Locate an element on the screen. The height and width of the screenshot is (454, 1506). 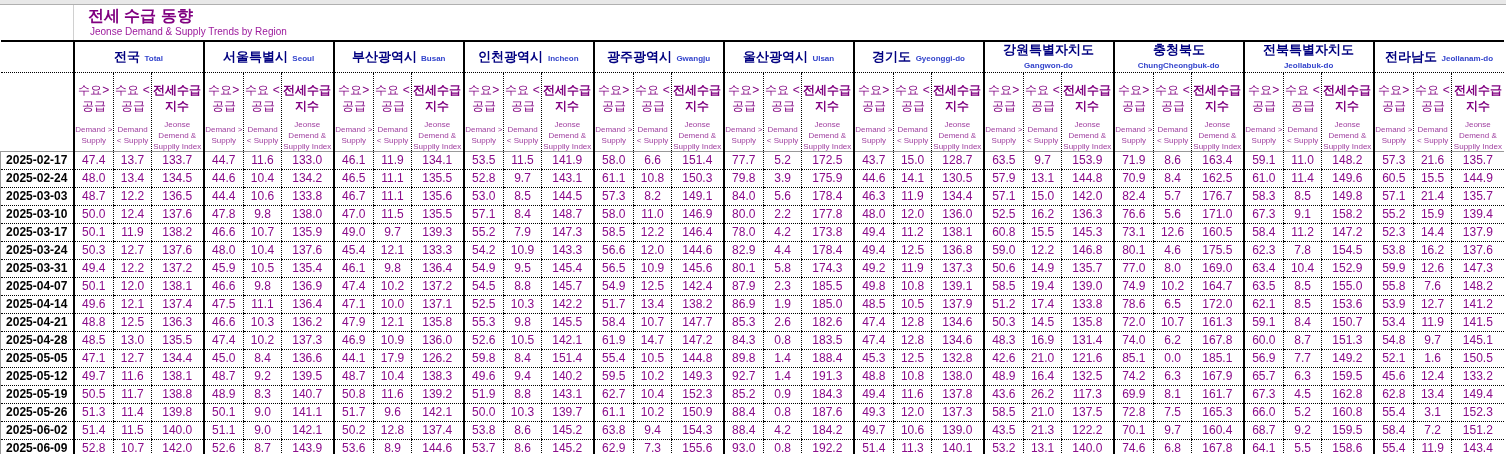
table-cell: 63.4 is located at coordinates (1263, 268).